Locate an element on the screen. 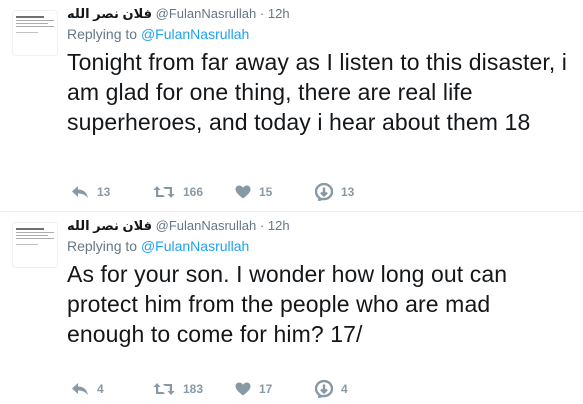  message-count: 13 is located at coordinates (348, 192).